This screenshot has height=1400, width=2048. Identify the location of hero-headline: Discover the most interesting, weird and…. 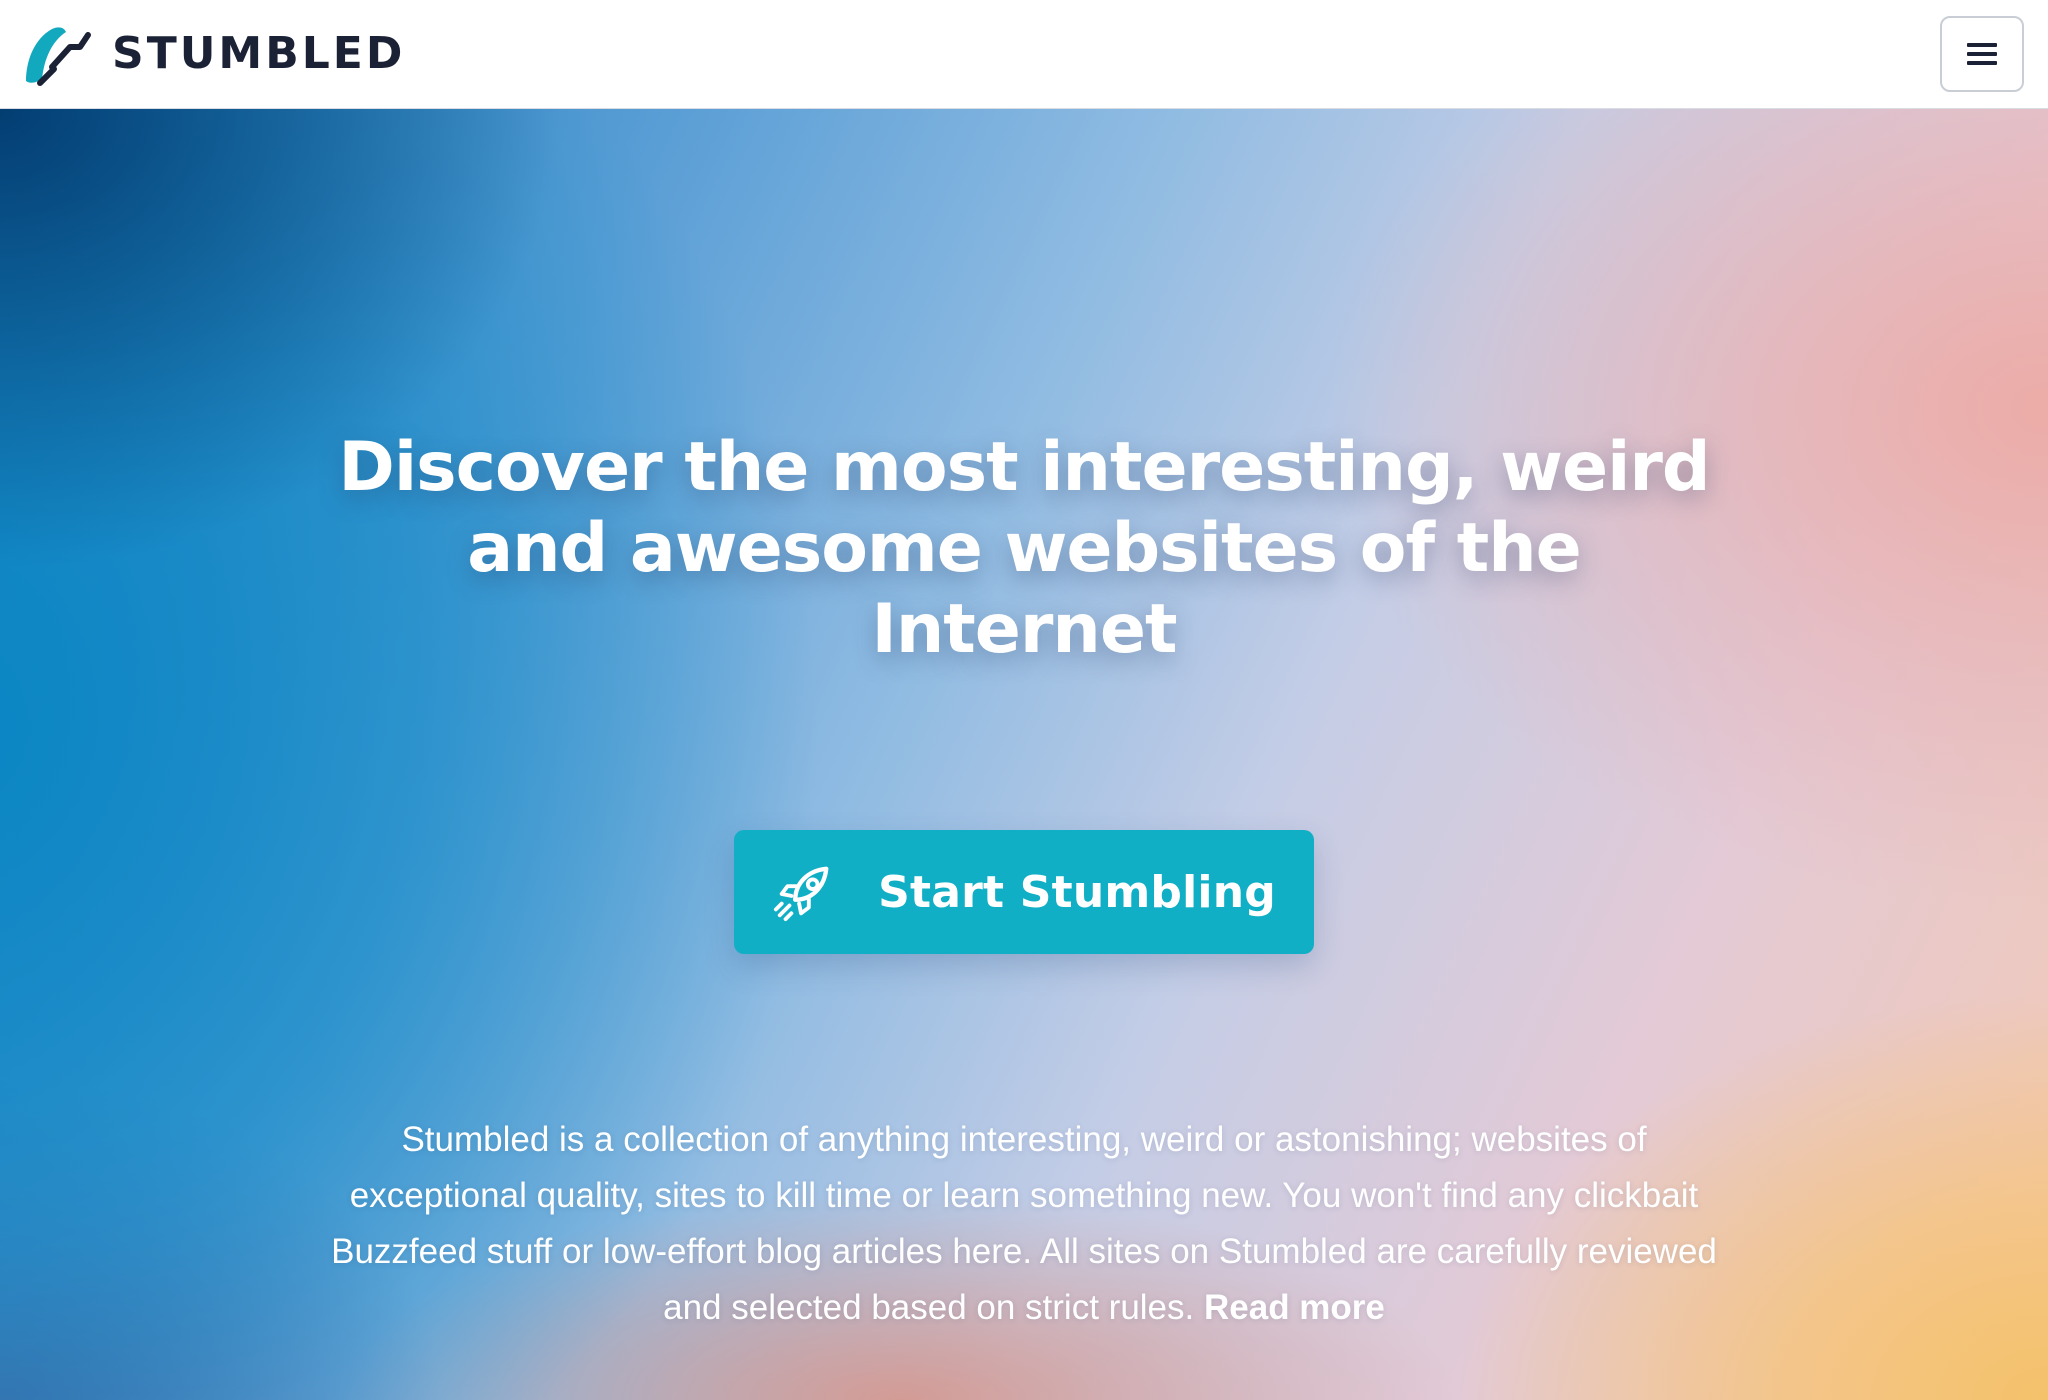
(1024, 548).